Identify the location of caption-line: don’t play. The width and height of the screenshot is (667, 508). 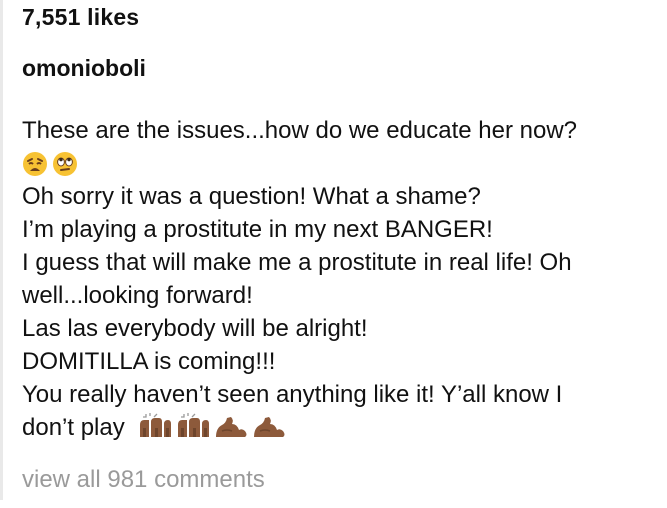
(73, 427).